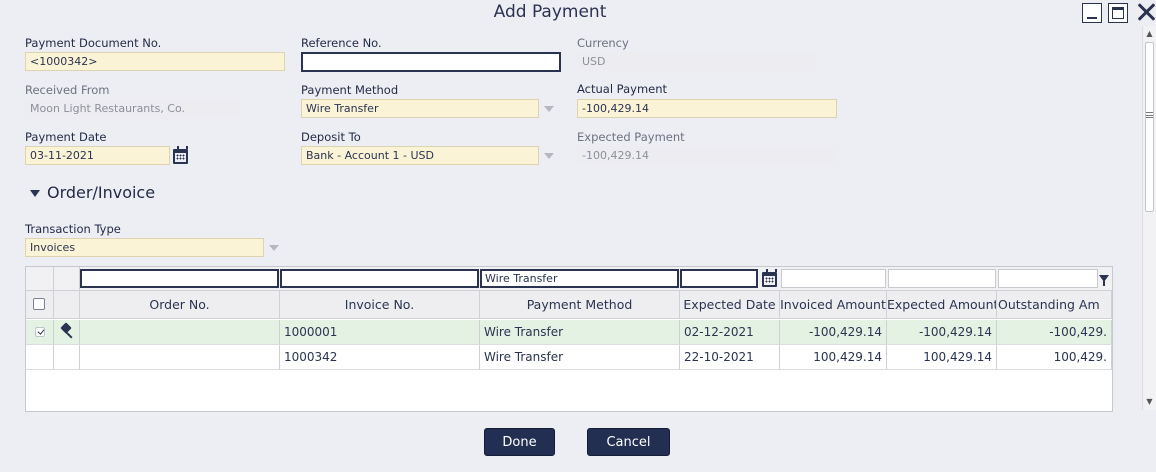 Image resolution: width=1156 pixels, height=472 pixels. Describe the element at coordinates (1149, 127) in the screenshot. I see `scrollbar-thumb` at that location.